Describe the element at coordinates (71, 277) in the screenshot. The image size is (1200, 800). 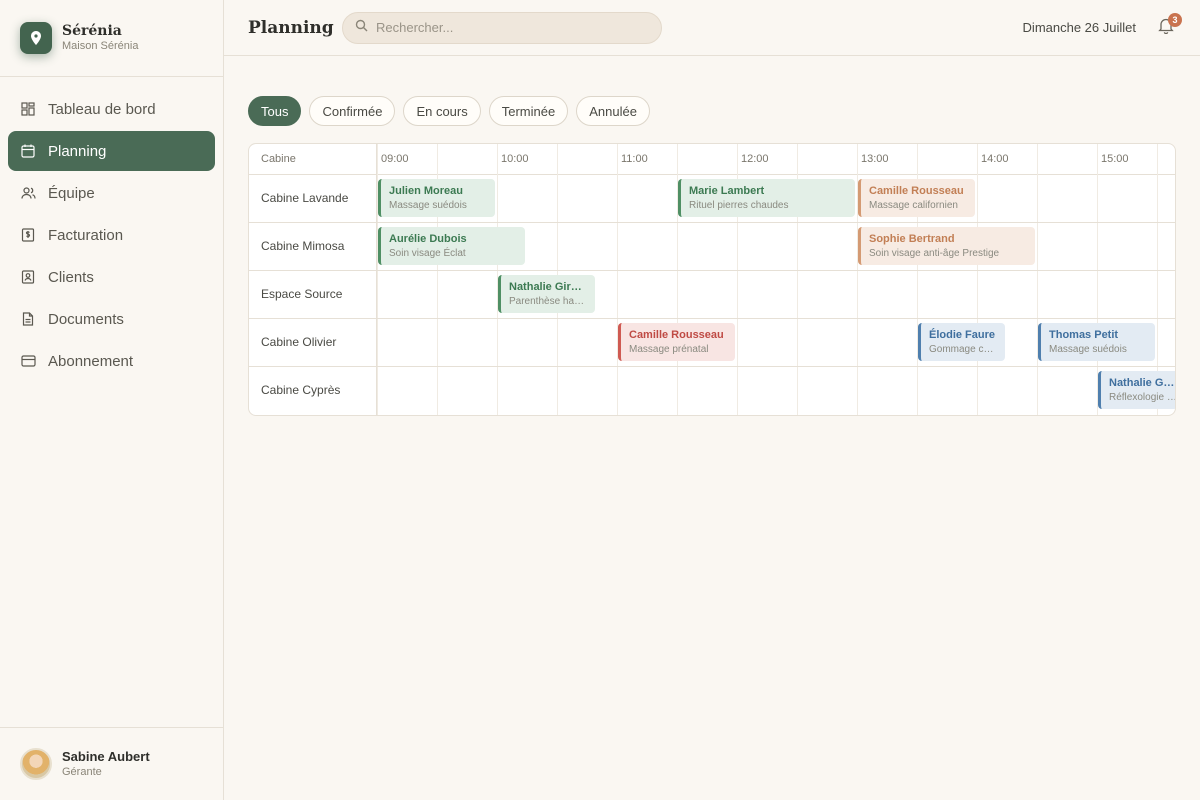
I see `sidebar-item-label: Clients` at that location.